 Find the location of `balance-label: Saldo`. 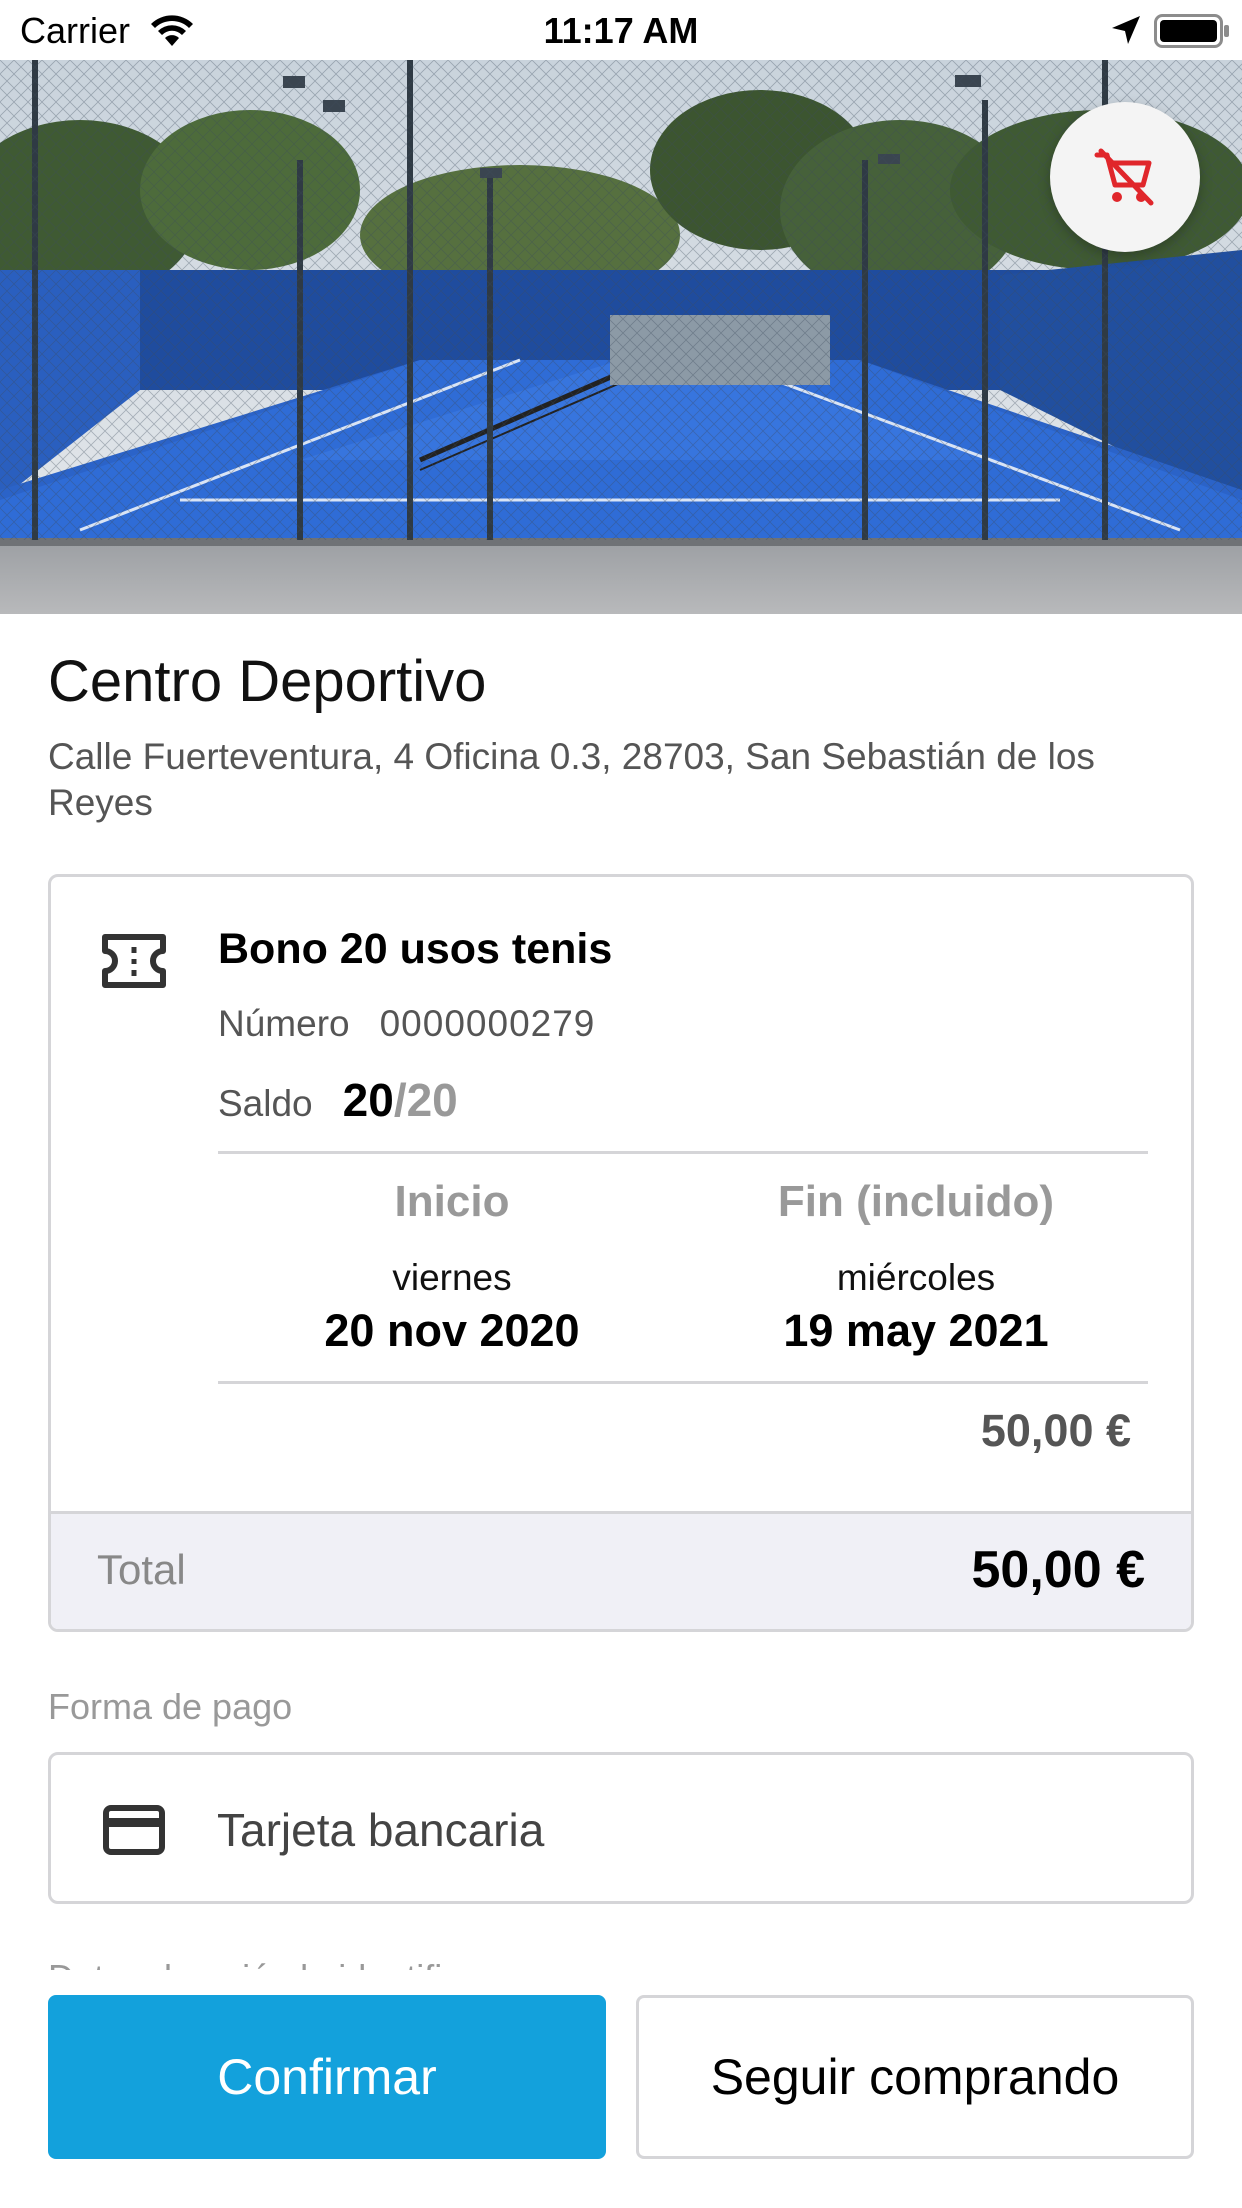

balance-label: Saldo is located at coordinates (265, 1103).